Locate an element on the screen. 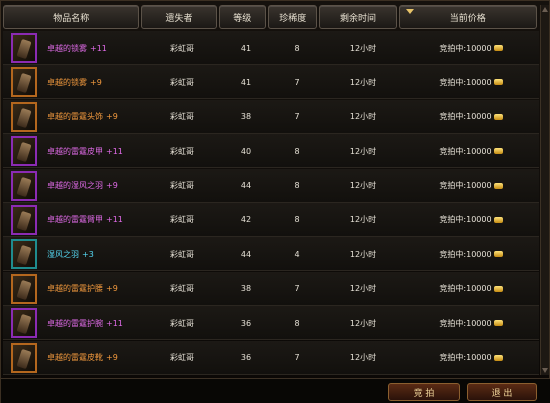  header-current-price: 当前价格 is located at coordinates (467, 17).